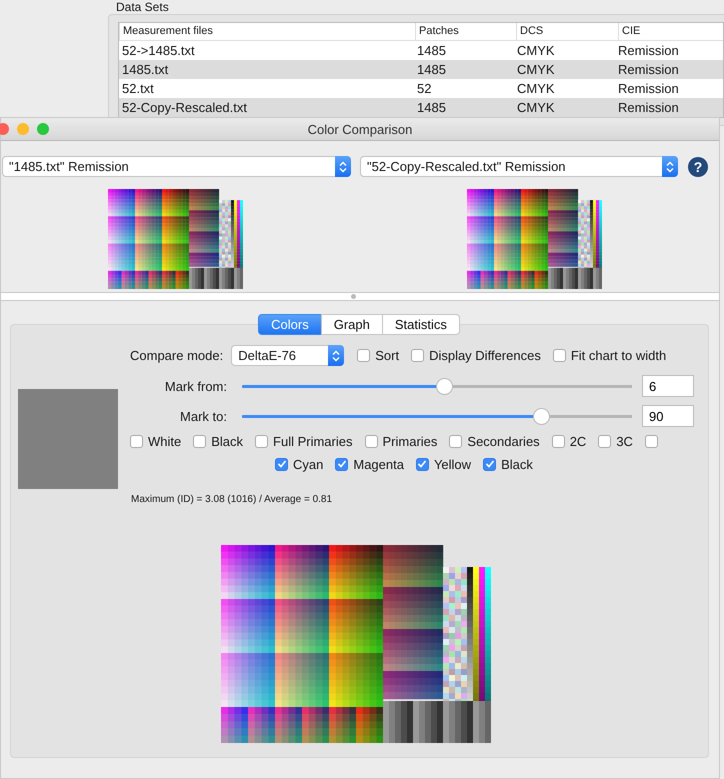  I want to click on statistics-text: Maximum (ID) = 3.08 (1016) / Average = 0.81, so click(232, 499).